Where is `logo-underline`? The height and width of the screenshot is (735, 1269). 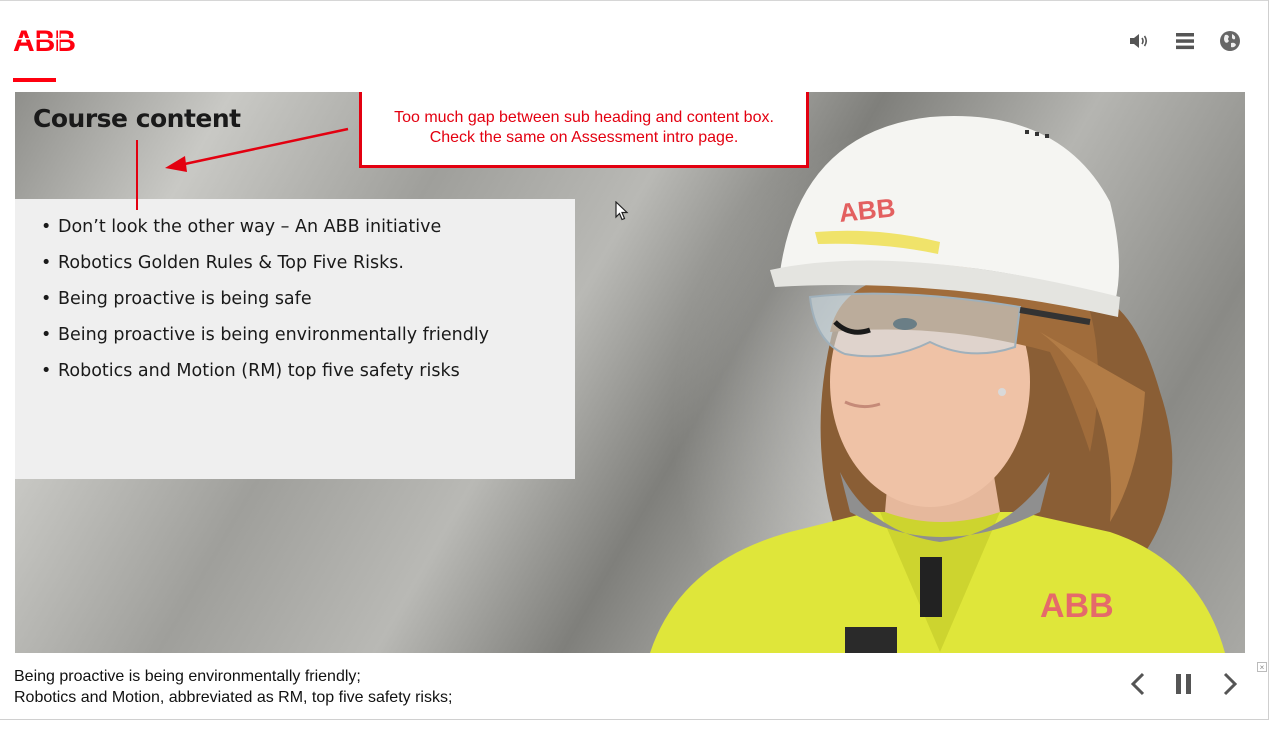 logo-underline is located at coordinates (34, 80).